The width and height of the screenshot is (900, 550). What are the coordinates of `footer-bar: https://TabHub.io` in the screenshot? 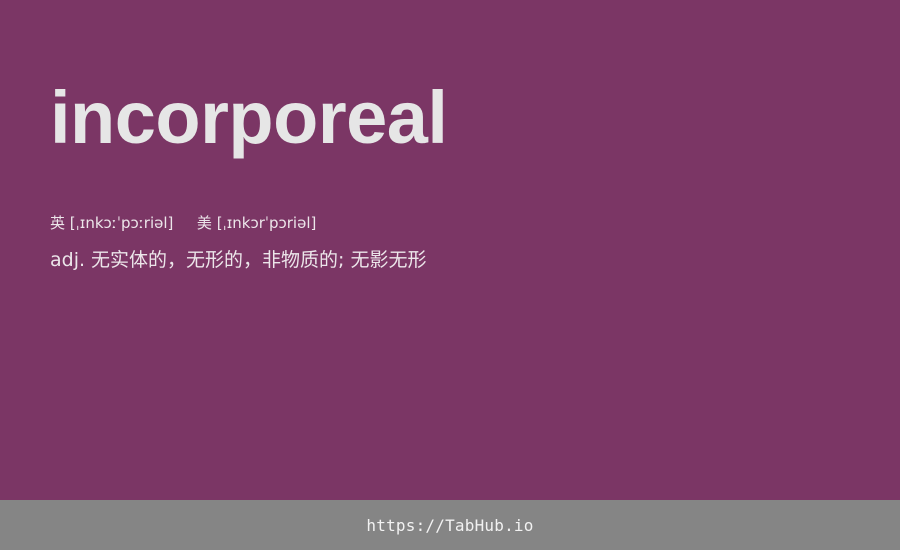 It's located at (450, 525).